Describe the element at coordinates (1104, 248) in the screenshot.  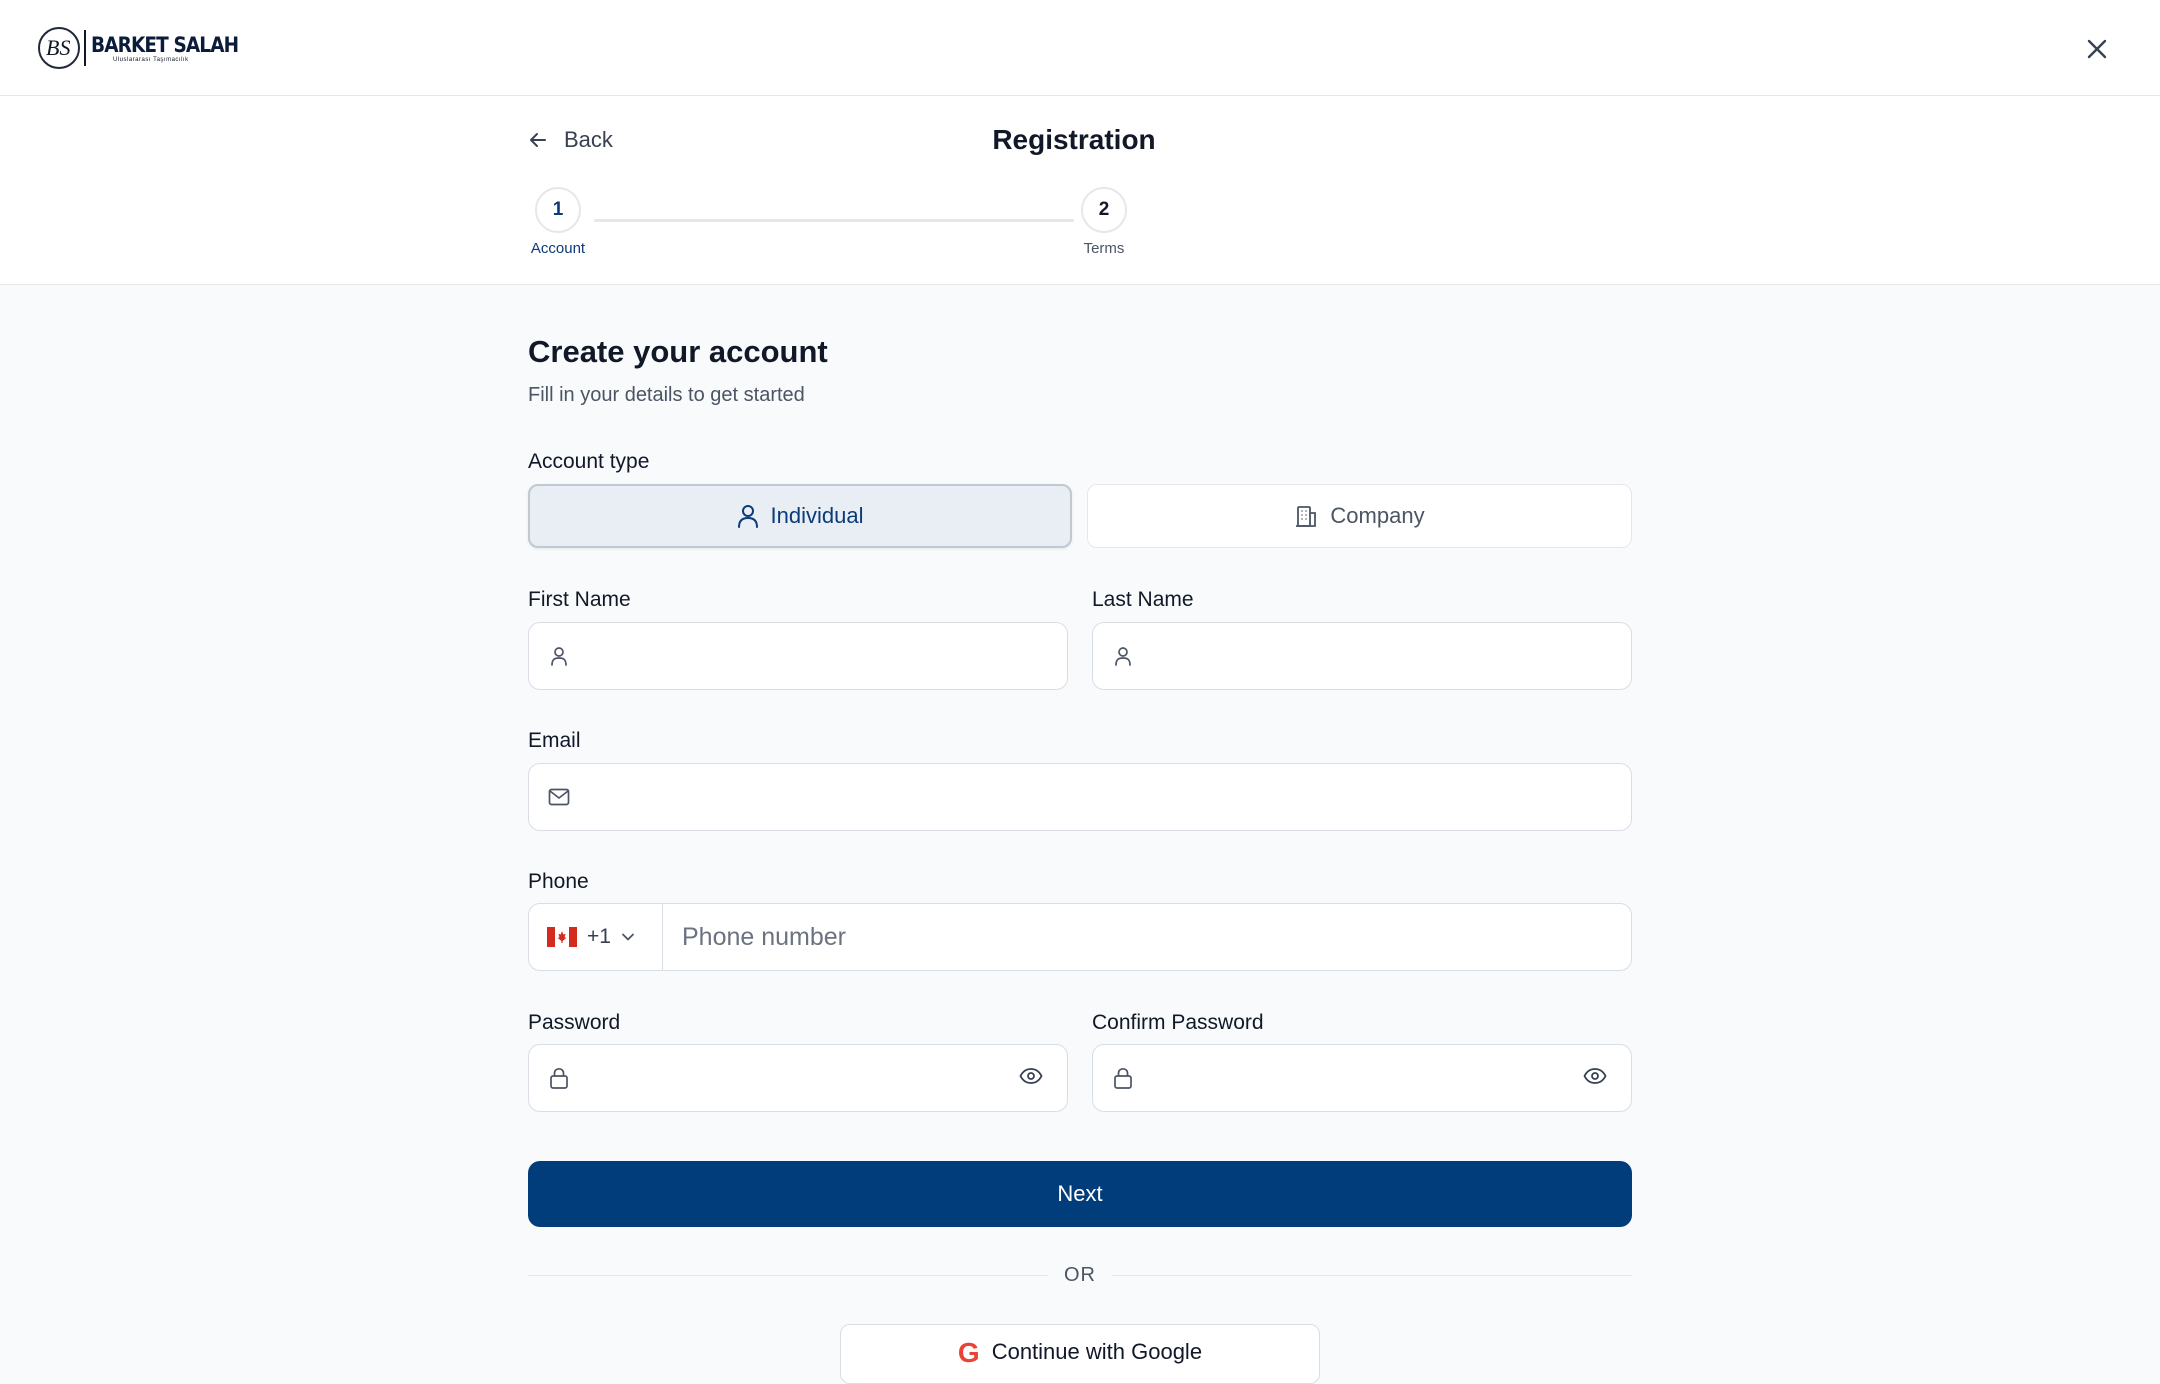
I see `step-2-label: Terms` at that location.